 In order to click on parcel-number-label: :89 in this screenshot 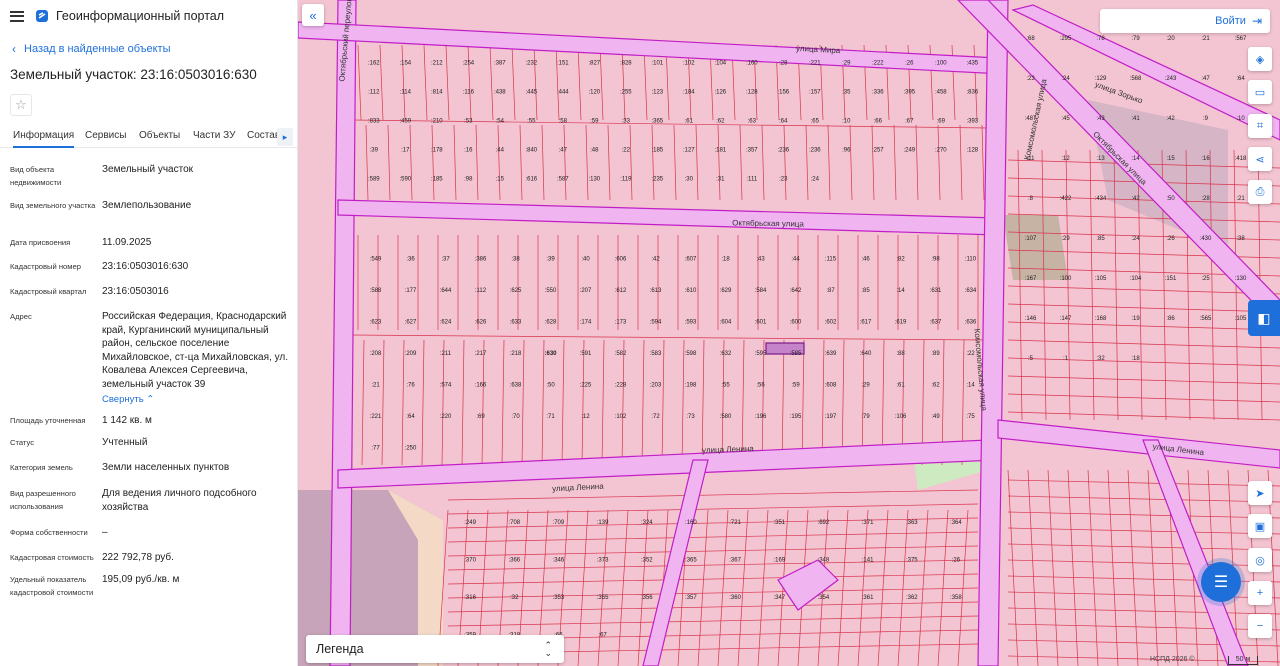, I will do `click(935, 354)`.